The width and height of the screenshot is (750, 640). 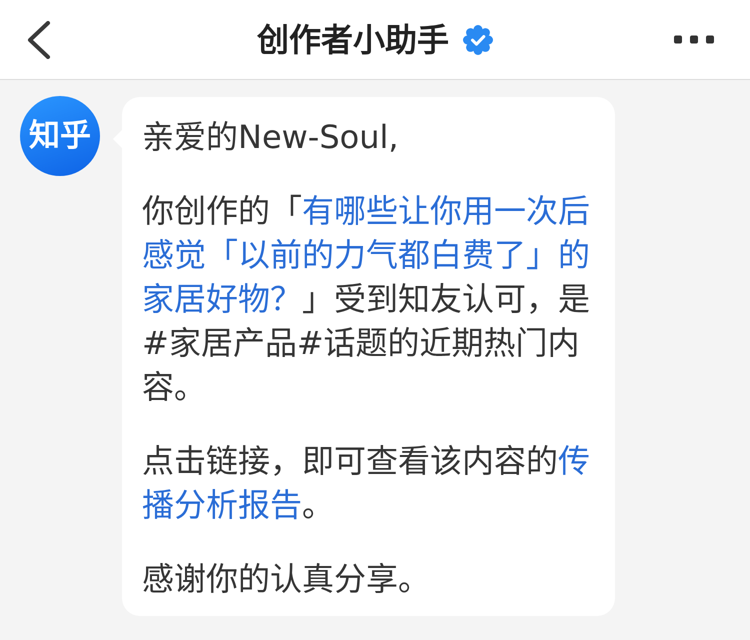 What do you see at coordinates (574, 461) in the screenshot?
I see `message-link: 传` at bounding box center [574, 461].